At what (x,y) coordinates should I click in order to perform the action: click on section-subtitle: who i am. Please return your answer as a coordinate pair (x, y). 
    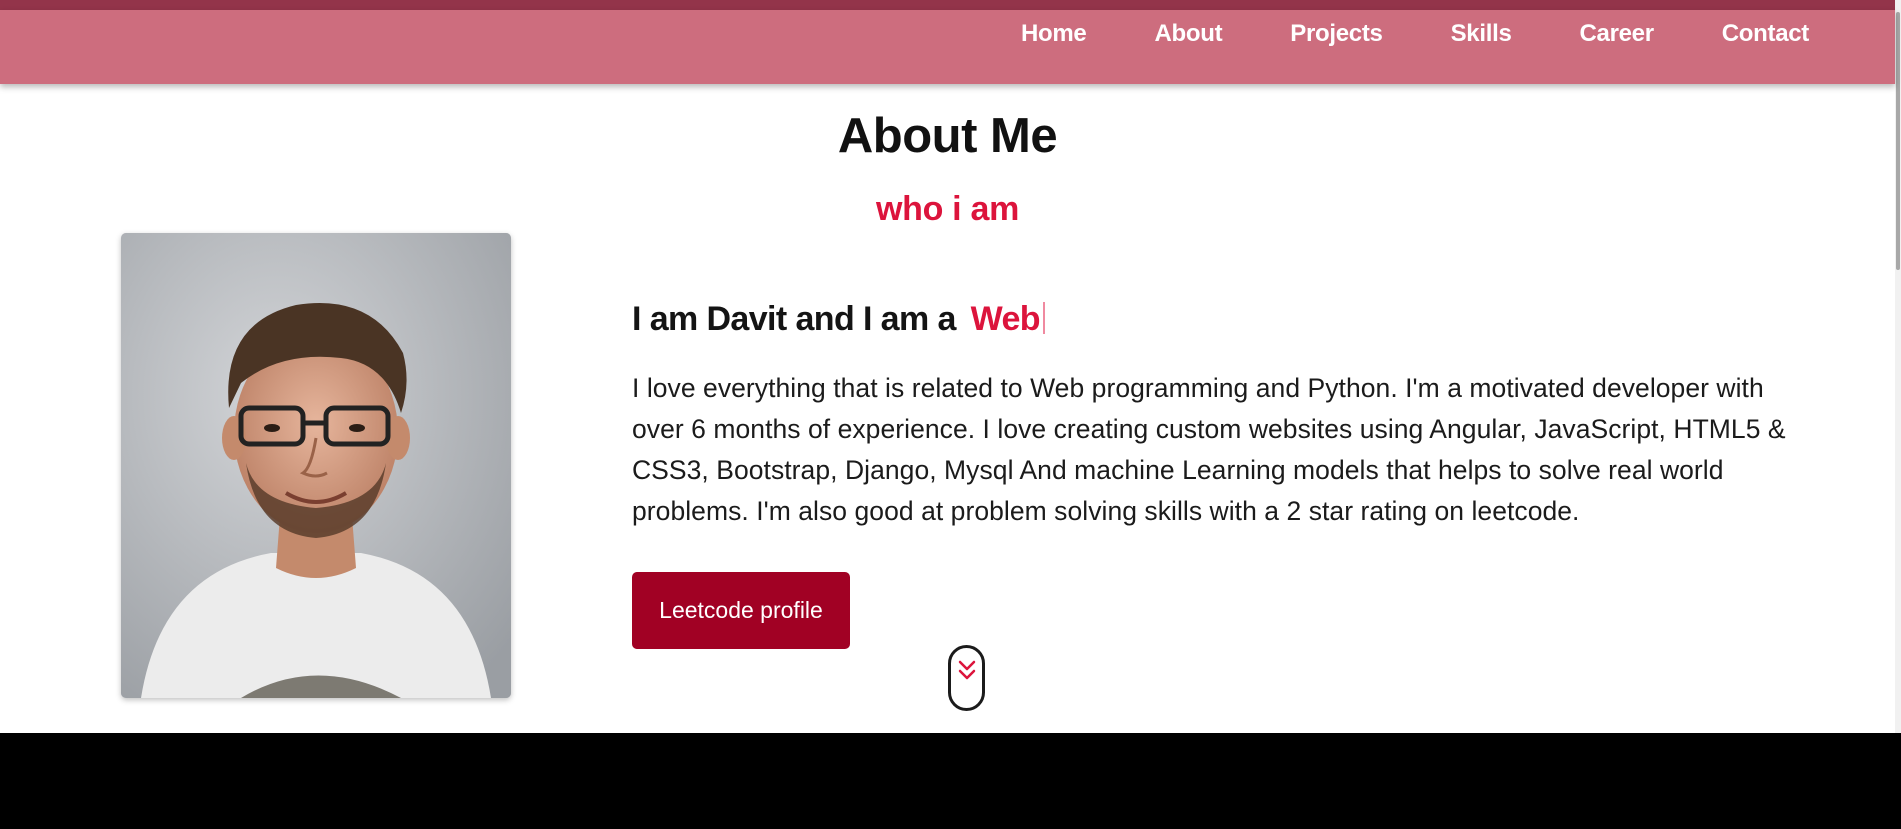
    Looking at the image, I should click on (947, 209).